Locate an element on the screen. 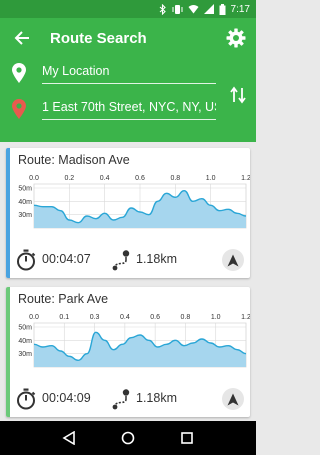  signal-icon is located at coordinates (208, 9).